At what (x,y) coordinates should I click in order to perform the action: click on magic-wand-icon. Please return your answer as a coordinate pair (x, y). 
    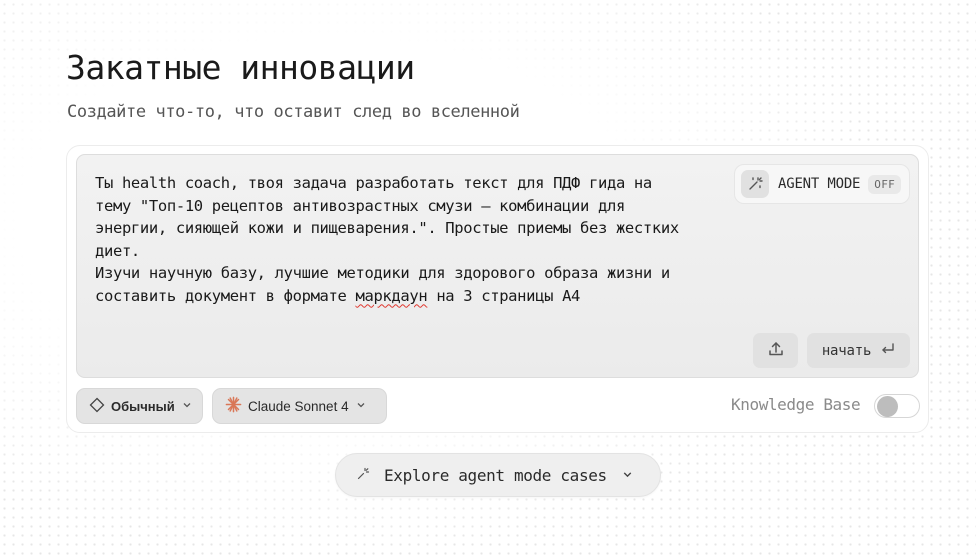
    Looking at the image, I should click on (755, 184).